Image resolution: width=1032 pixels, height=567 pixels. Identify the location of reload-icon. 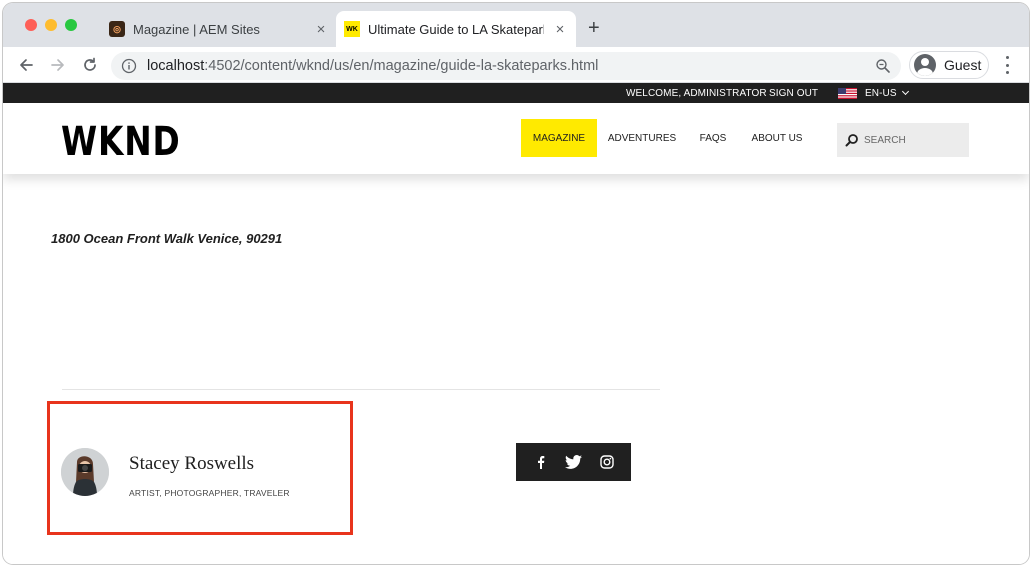
(90, 64).